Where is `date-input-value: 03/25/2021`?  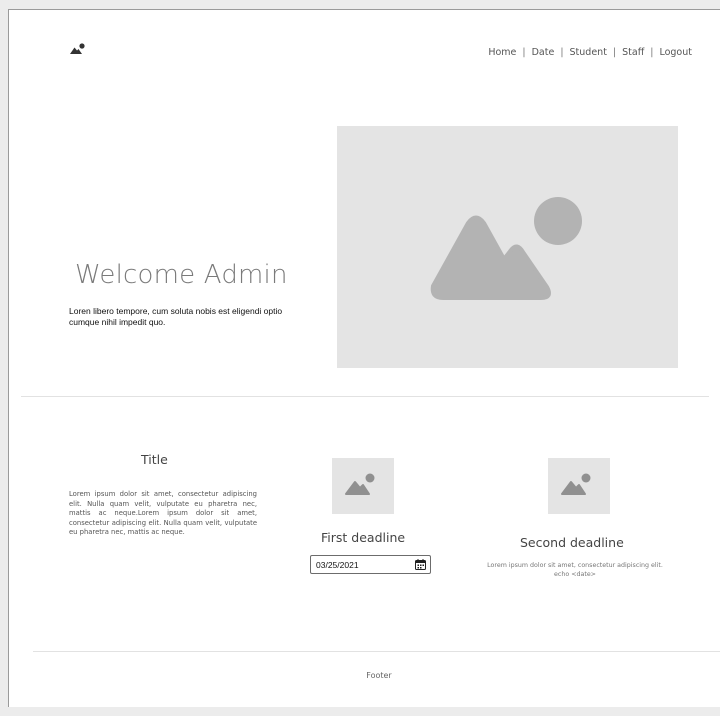
date-input-value: 03/25/2021 is located at coordinates (337, 565).